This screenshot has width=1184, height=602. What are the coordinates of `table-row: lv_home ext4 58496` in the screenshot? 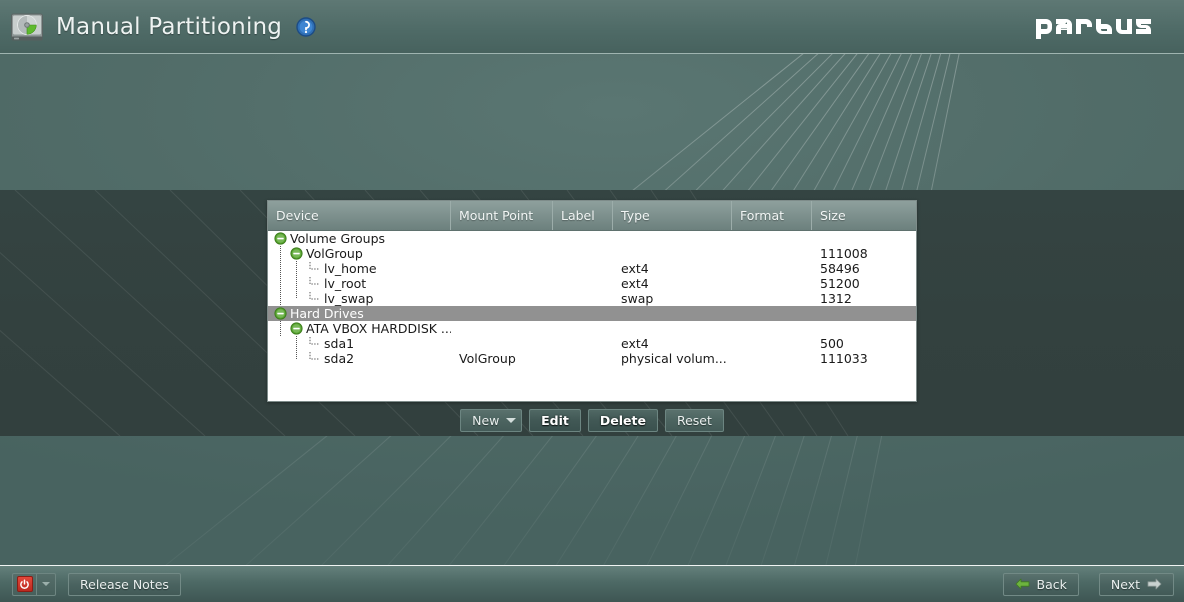 It's located at (592, 268).